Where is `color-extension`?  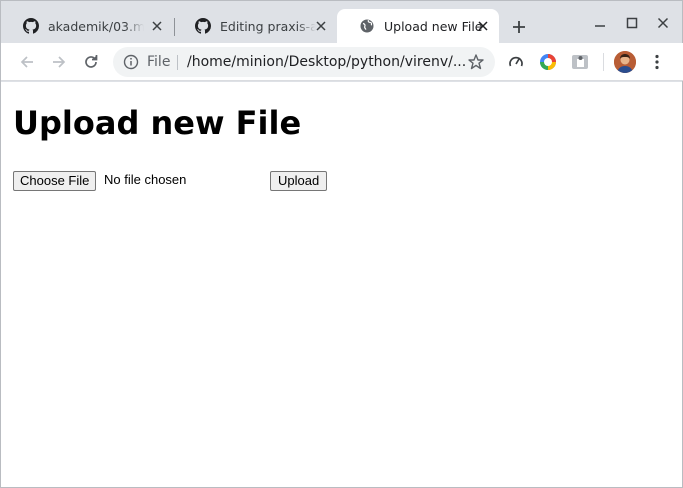 color-extension is located at coordinates (548, 62).